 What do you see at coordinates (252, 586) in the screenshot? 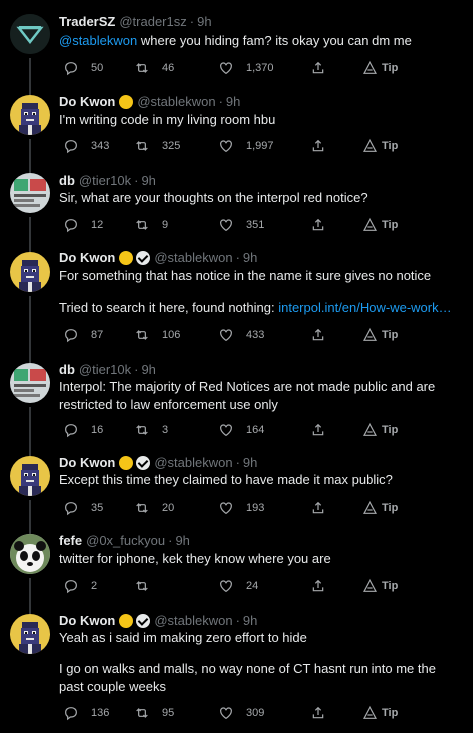
I see `like-count: 24` at bounding box center [252, 586].